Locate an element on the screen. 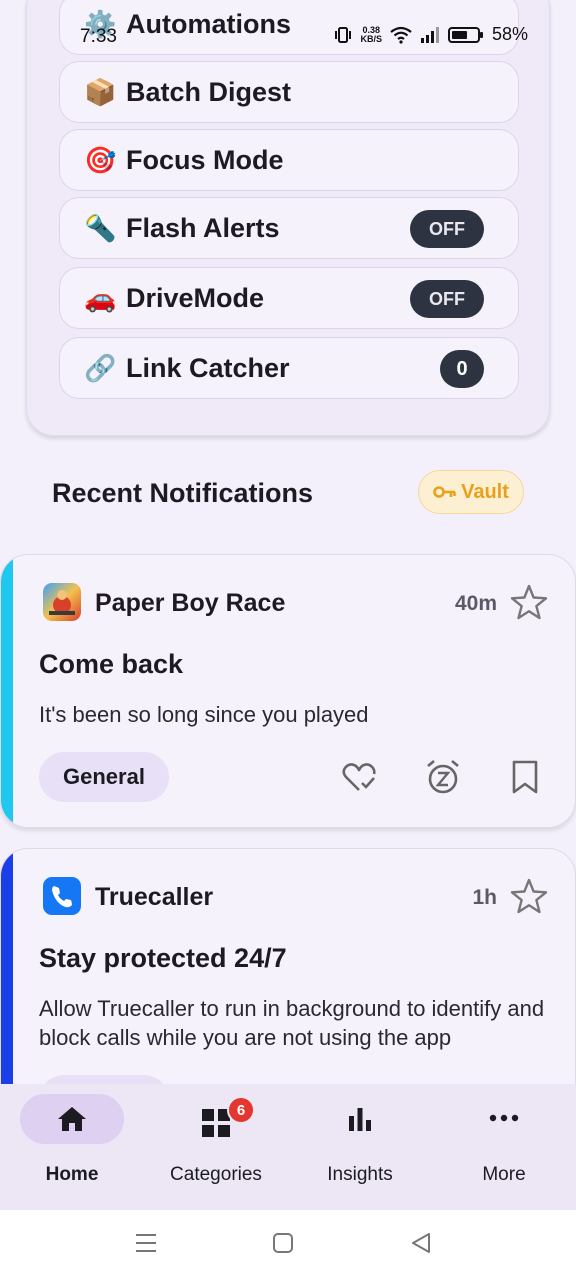  status-time: 7:33 is located at coordinates (98, 36).